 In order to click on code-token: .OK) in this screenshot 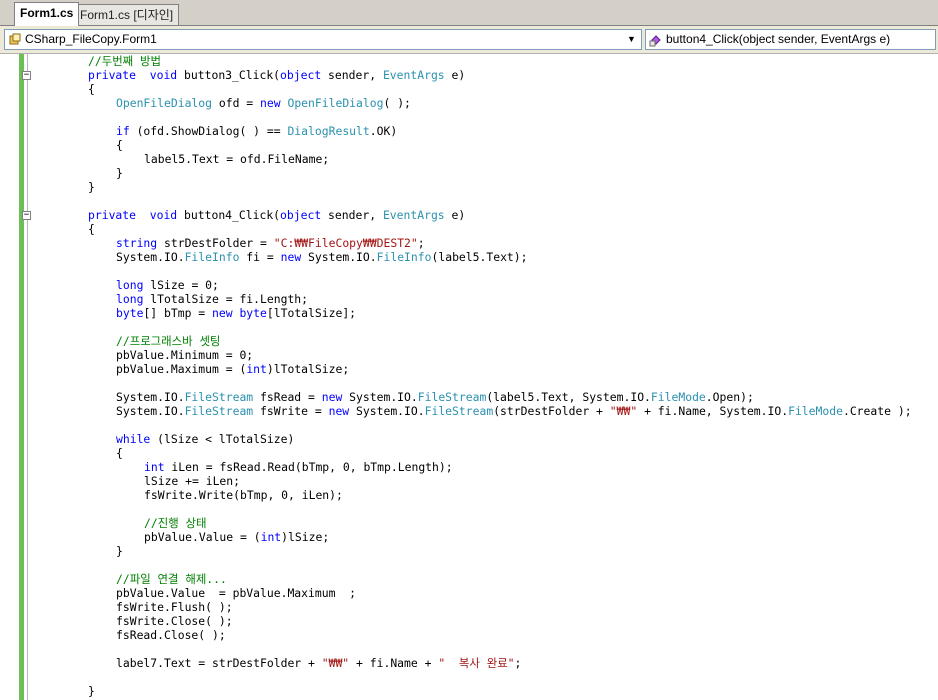, I will do `click(383, 131)`.